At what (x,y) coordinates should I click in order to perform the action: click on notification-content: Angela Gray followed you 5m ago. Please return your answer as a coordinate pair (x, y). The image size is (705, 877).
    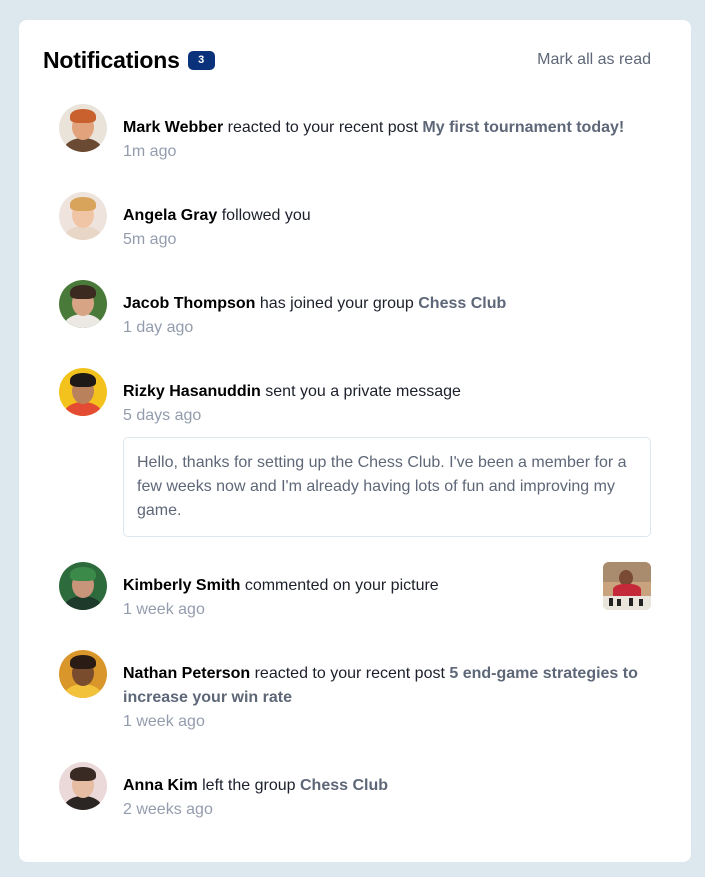
    Looking at the image, I should click on (387, 228).